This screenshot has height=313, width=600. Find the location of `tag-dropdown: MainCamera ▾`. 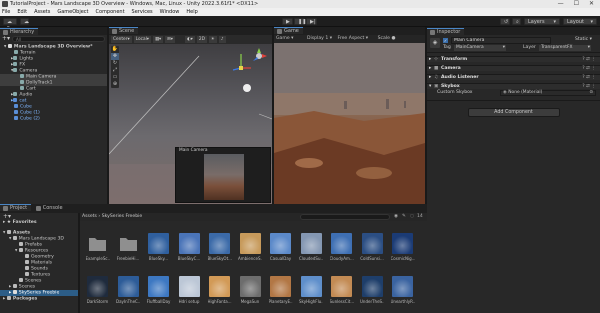

tag-dropdown: MainCamera ▾ is located at coordinates (480, 48).